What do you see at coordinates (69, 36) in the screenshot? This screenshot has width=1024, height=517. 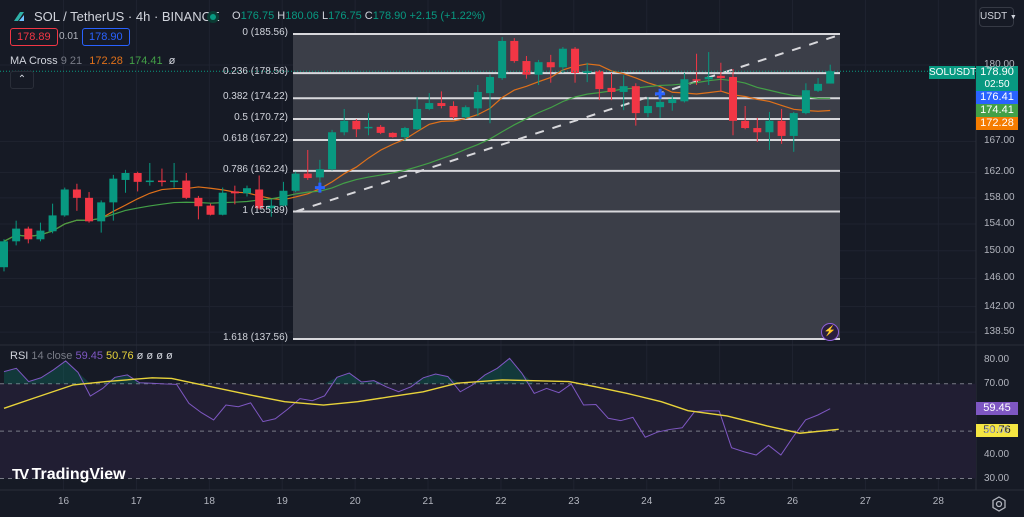 I see `spread-value: 0.01` at bounding box center [69, 36].